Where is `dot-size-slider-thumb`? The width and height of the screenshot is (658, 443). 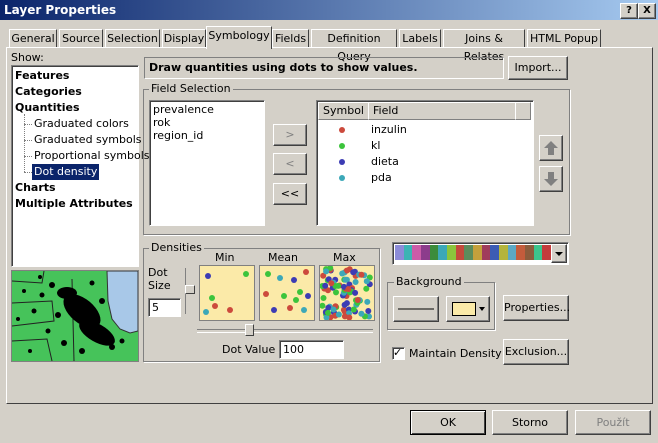
dot-size-slider-thumb is located at coordinates (190, 289).